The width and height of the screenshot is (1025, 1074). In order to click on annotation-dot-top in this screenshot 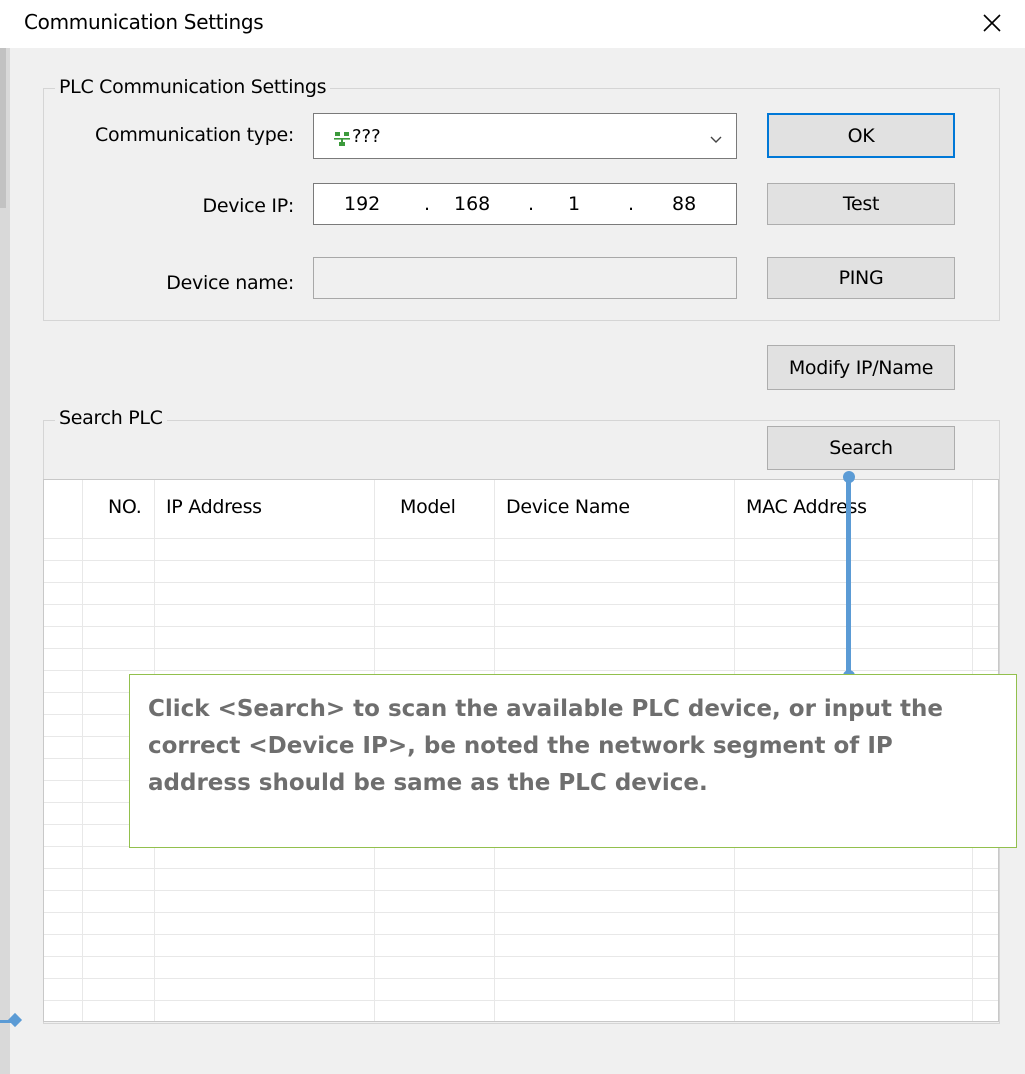, I will do `click(849, 477)`.